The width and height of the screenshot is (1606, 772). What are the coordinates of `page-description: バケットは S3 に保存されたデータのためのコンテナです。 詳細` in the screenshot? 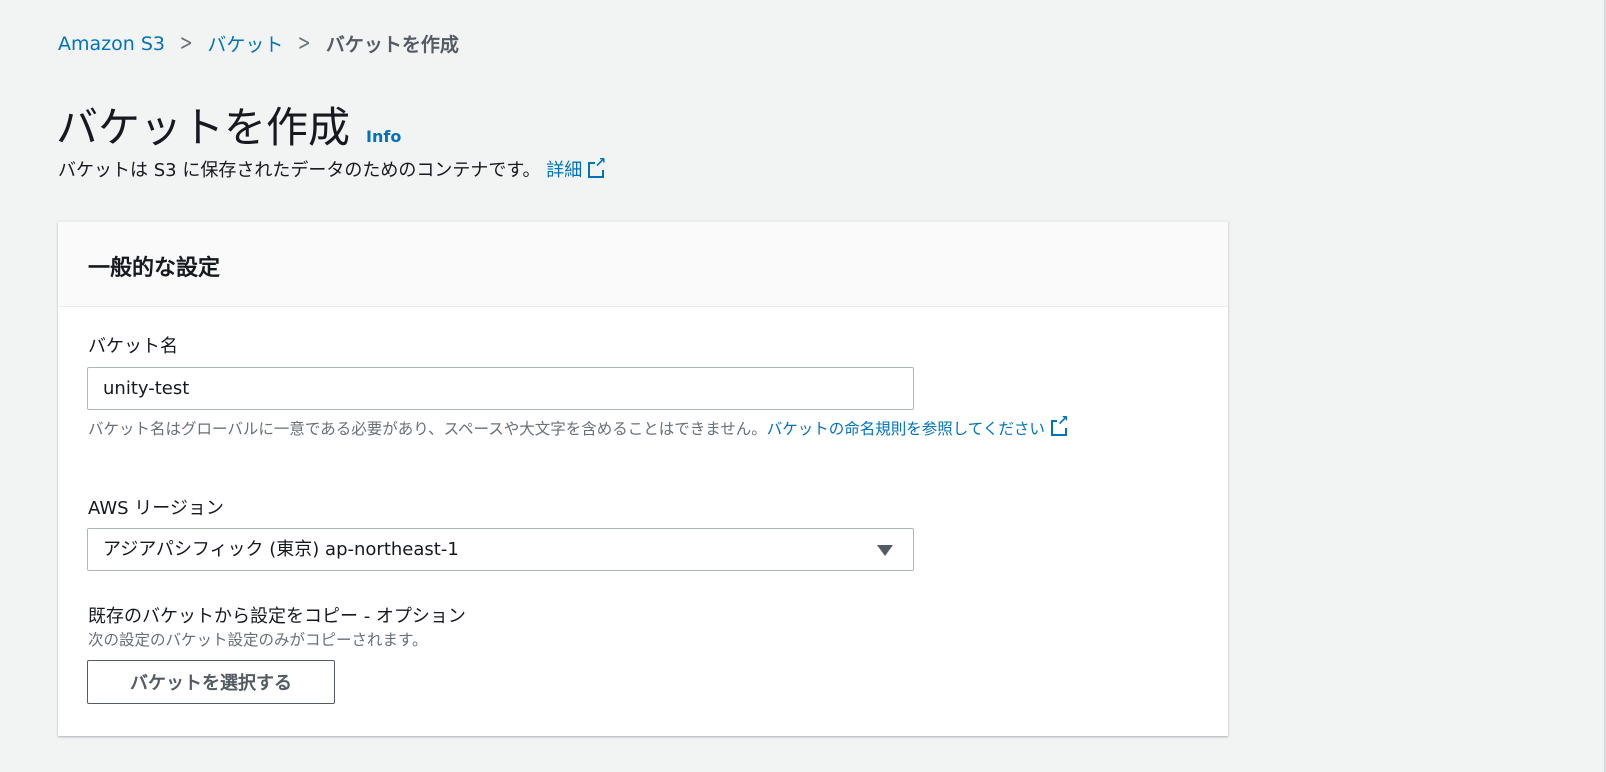 It's located at (332, 169).